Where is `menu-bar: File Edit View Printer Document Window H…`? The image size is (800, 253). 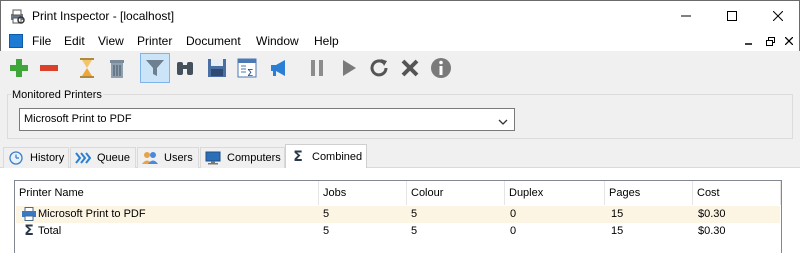 menu-bar: File Edit View Printer Document Window H… is located at coordinates (400, 41).